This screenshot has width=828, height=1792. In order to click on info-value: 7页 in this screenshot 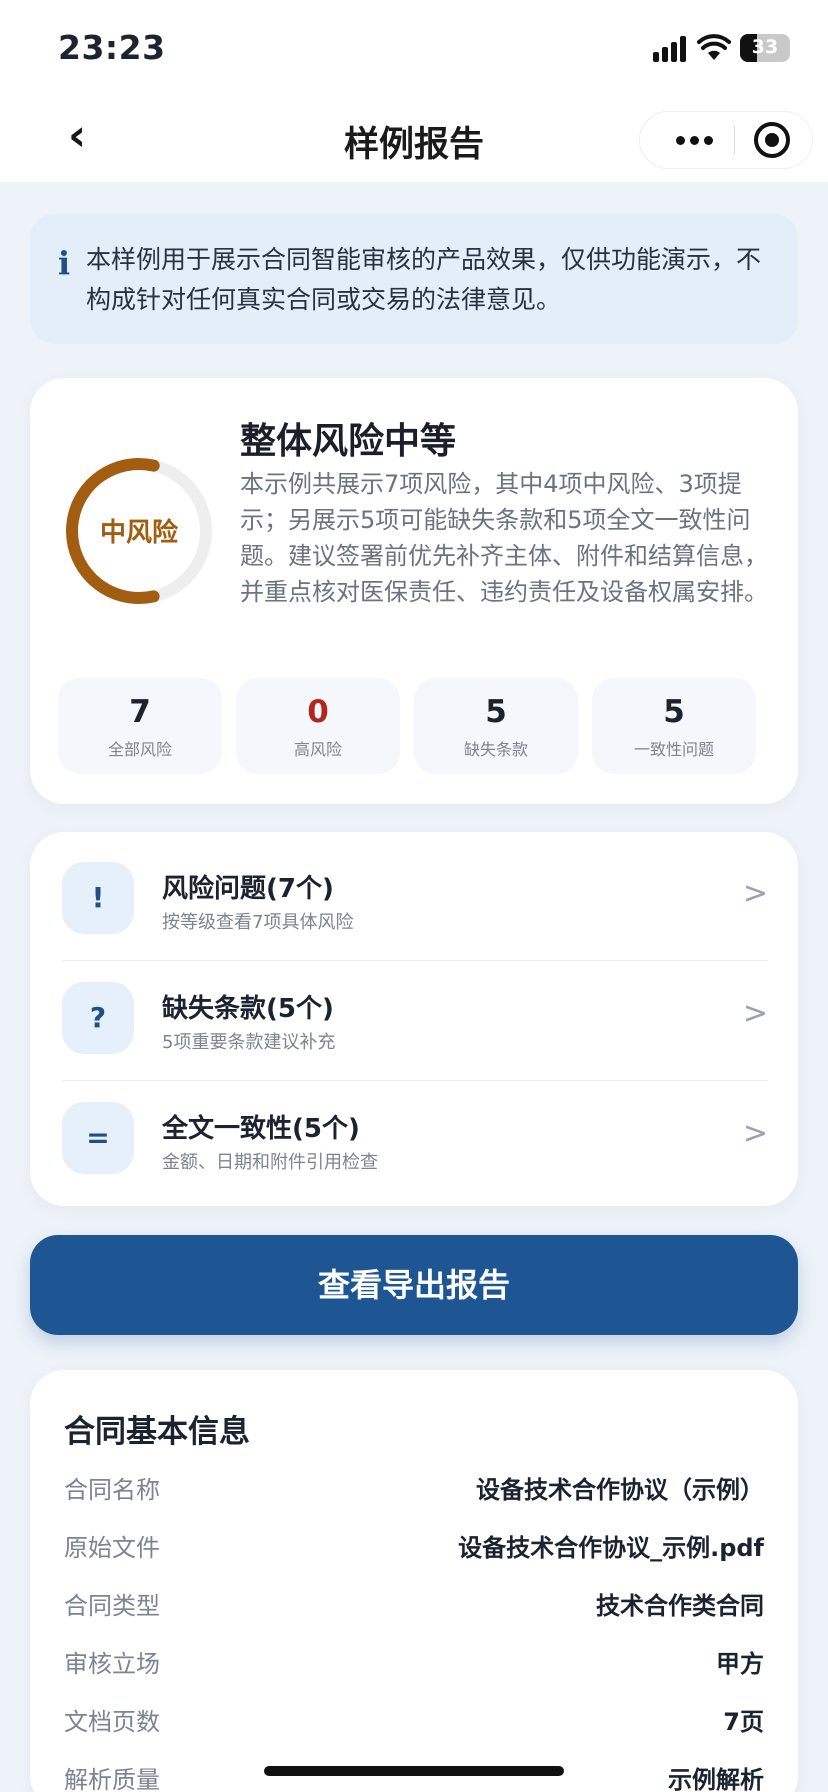, I will do `click(743, 1722)`.